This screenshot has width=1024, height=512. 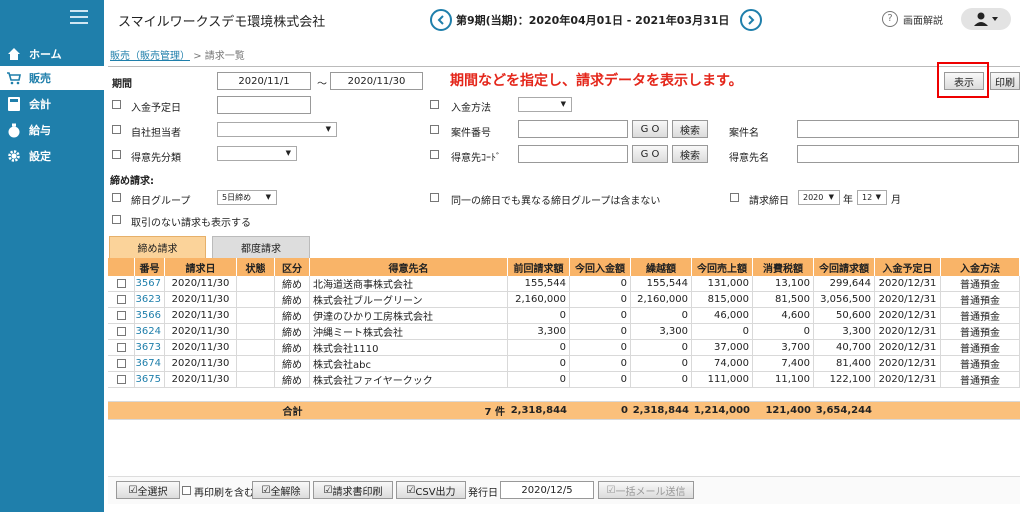 I want to click on deselect-all-button: ☑ 全解除, so click(x=281, y=490).